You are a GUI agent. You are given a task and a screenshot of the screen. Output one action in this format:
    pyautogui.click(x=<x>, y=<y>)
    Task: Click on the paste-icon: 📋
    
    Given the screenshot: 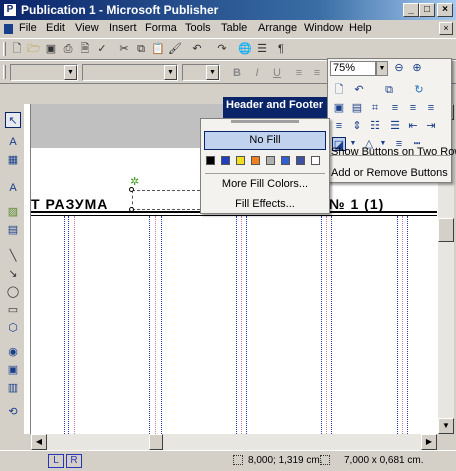 What is the action you would take?
    pyautogui.click(x=158, y=49)
    